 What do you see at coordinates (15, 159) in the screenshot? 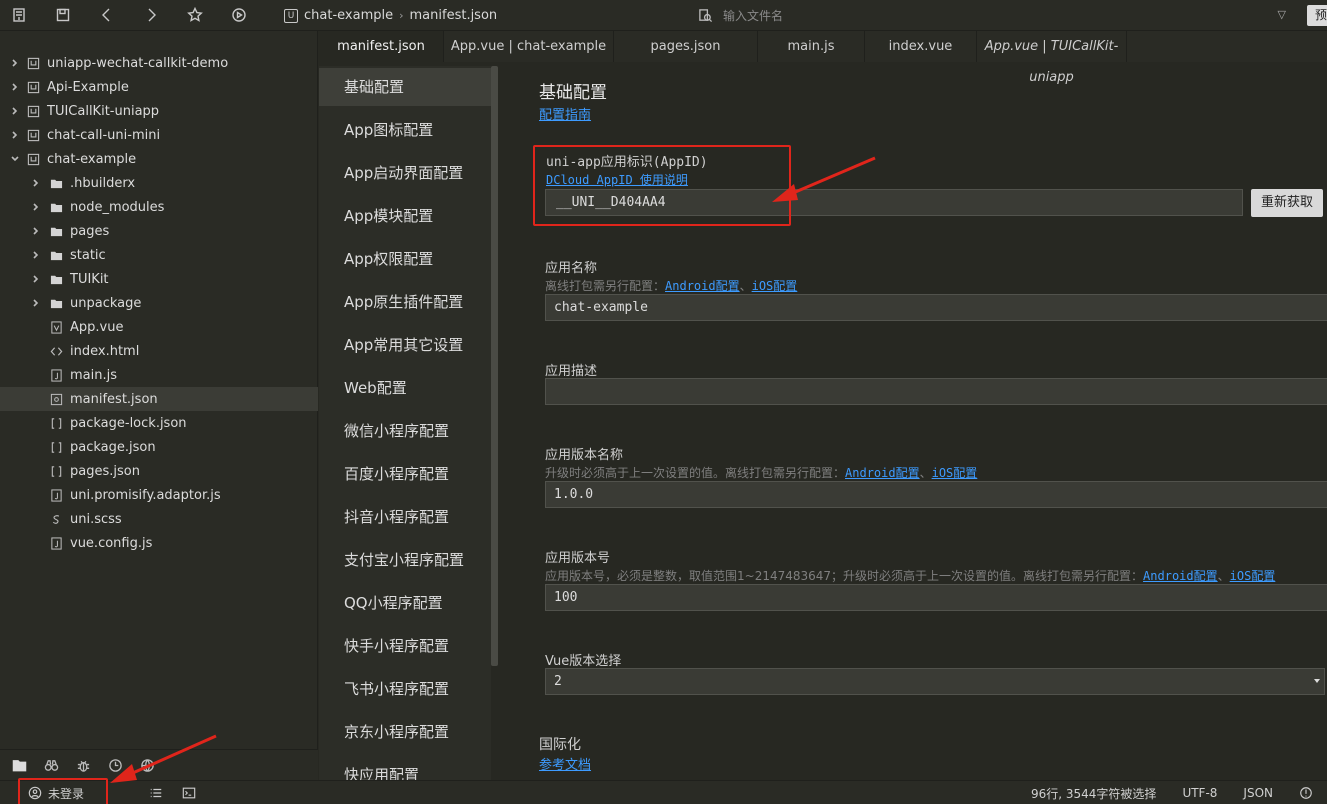
I see `chevron-down-icon` at bounding box center [15, 159].